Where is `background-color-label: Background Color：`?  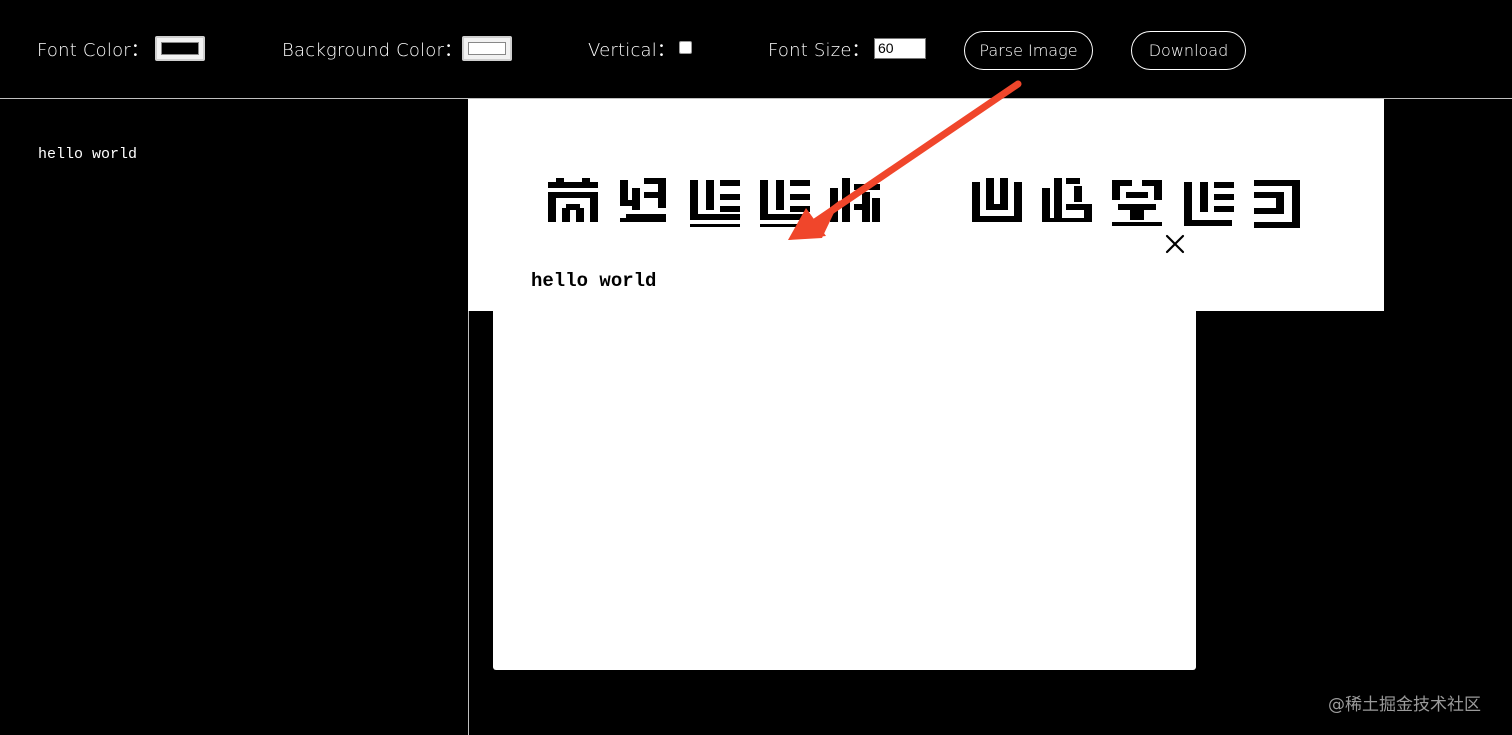
background-color-label: Background Color： is located at coordinates (372, 50).